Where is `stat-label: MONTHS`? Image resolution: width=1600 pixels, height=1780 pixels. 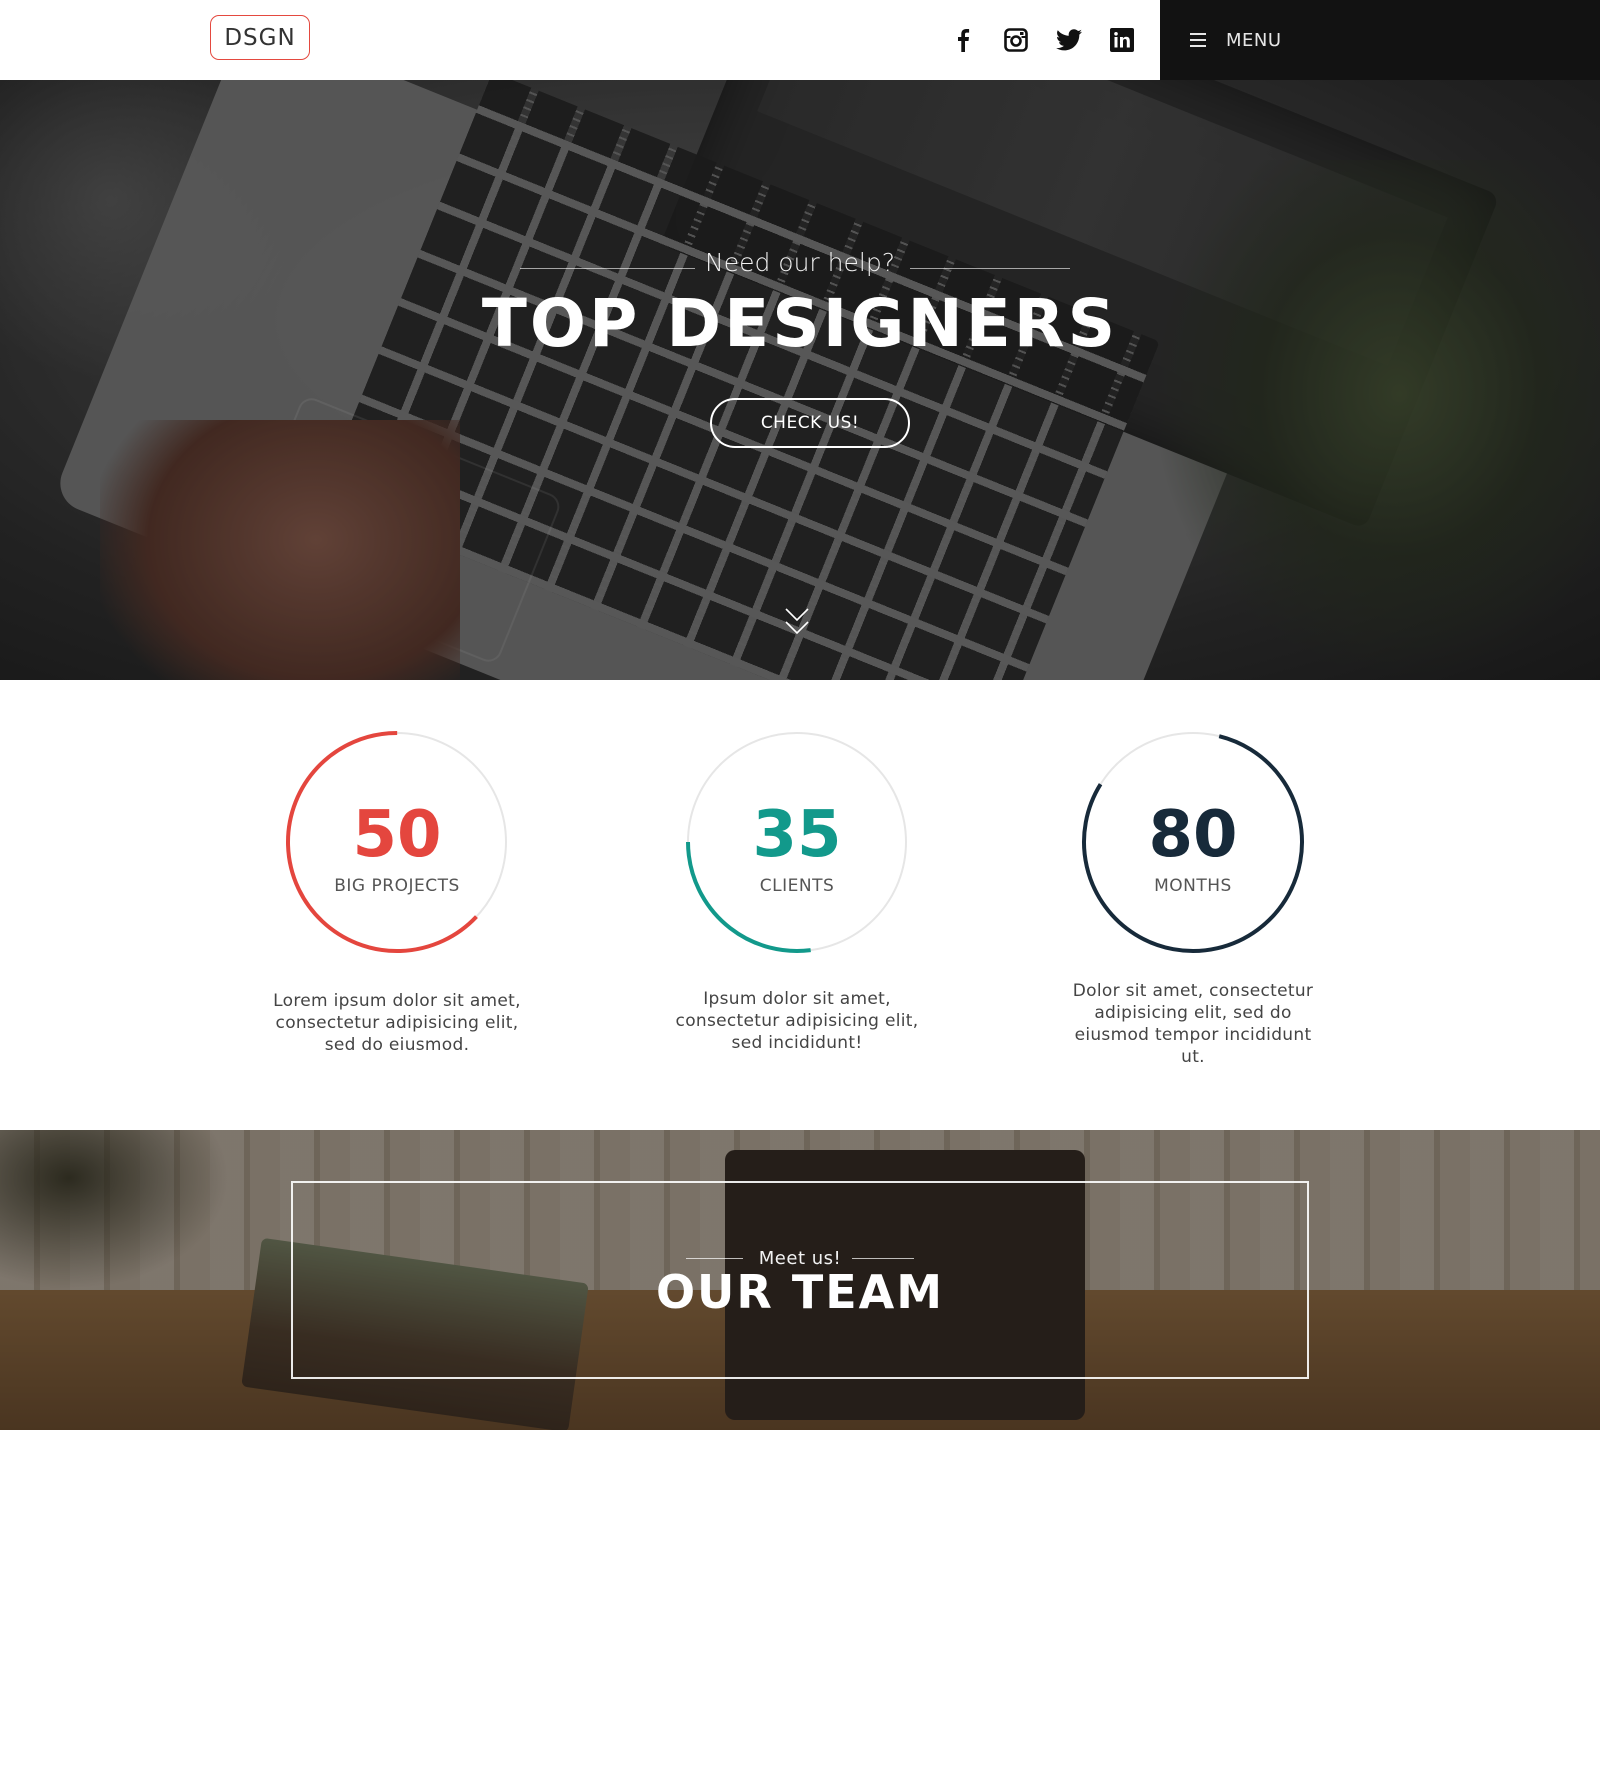 stat-label: MONTHS is located at coordinates (1193, 886).